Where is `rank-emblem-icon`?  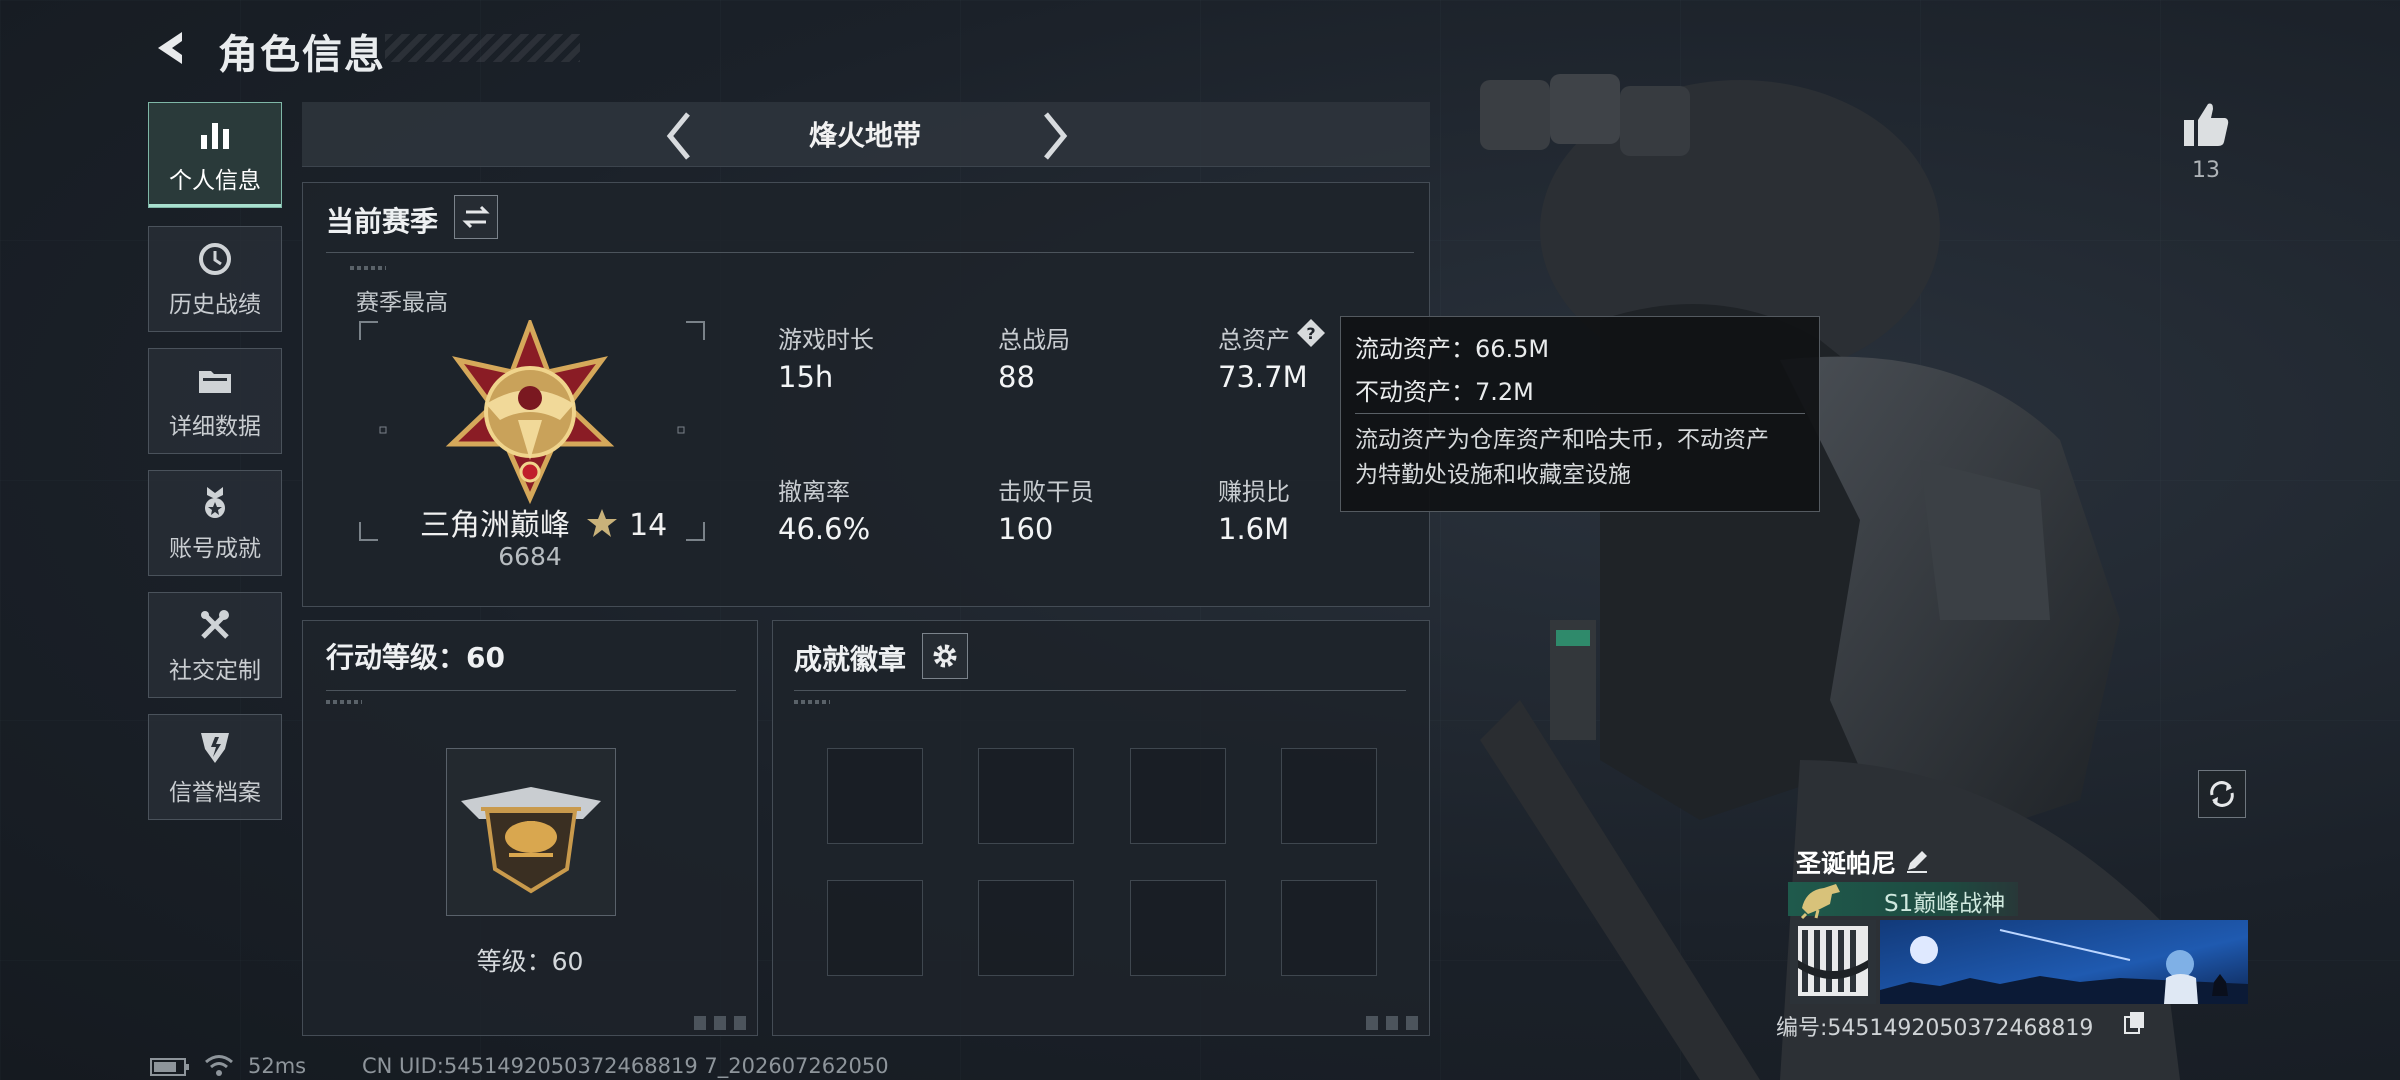 rank-emblem-icon is located at coordinates (530, 412).